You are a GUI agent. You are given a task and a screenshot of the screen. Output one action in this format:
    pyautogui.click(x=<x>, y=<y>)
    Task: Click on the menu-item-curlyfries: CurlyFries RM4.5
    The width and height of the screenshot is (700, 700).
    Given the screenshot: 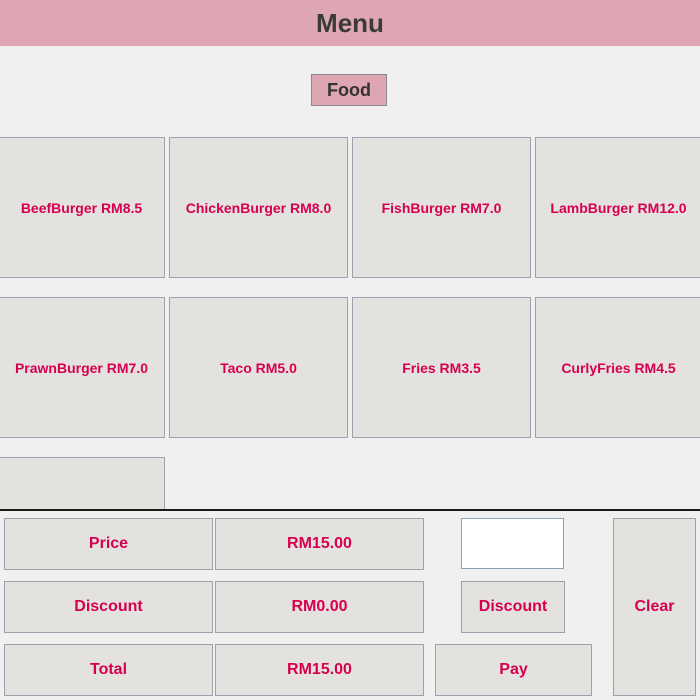 What is the action you would take?
    pyautogui.click(x=617, y=367)
    